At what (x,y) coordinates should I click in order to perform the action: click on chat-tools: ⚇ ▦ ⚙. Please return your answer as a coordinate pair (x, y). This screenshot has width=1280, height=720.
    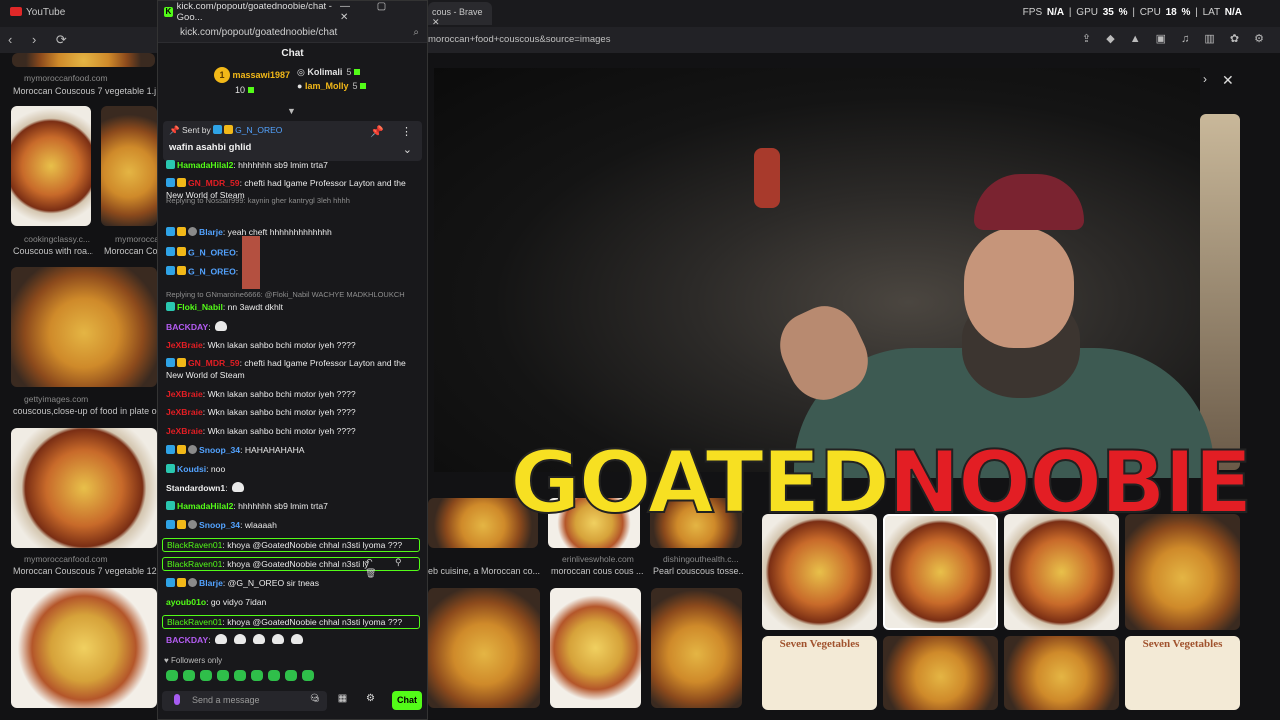
    Looking at the image, I should click on (346, 698).